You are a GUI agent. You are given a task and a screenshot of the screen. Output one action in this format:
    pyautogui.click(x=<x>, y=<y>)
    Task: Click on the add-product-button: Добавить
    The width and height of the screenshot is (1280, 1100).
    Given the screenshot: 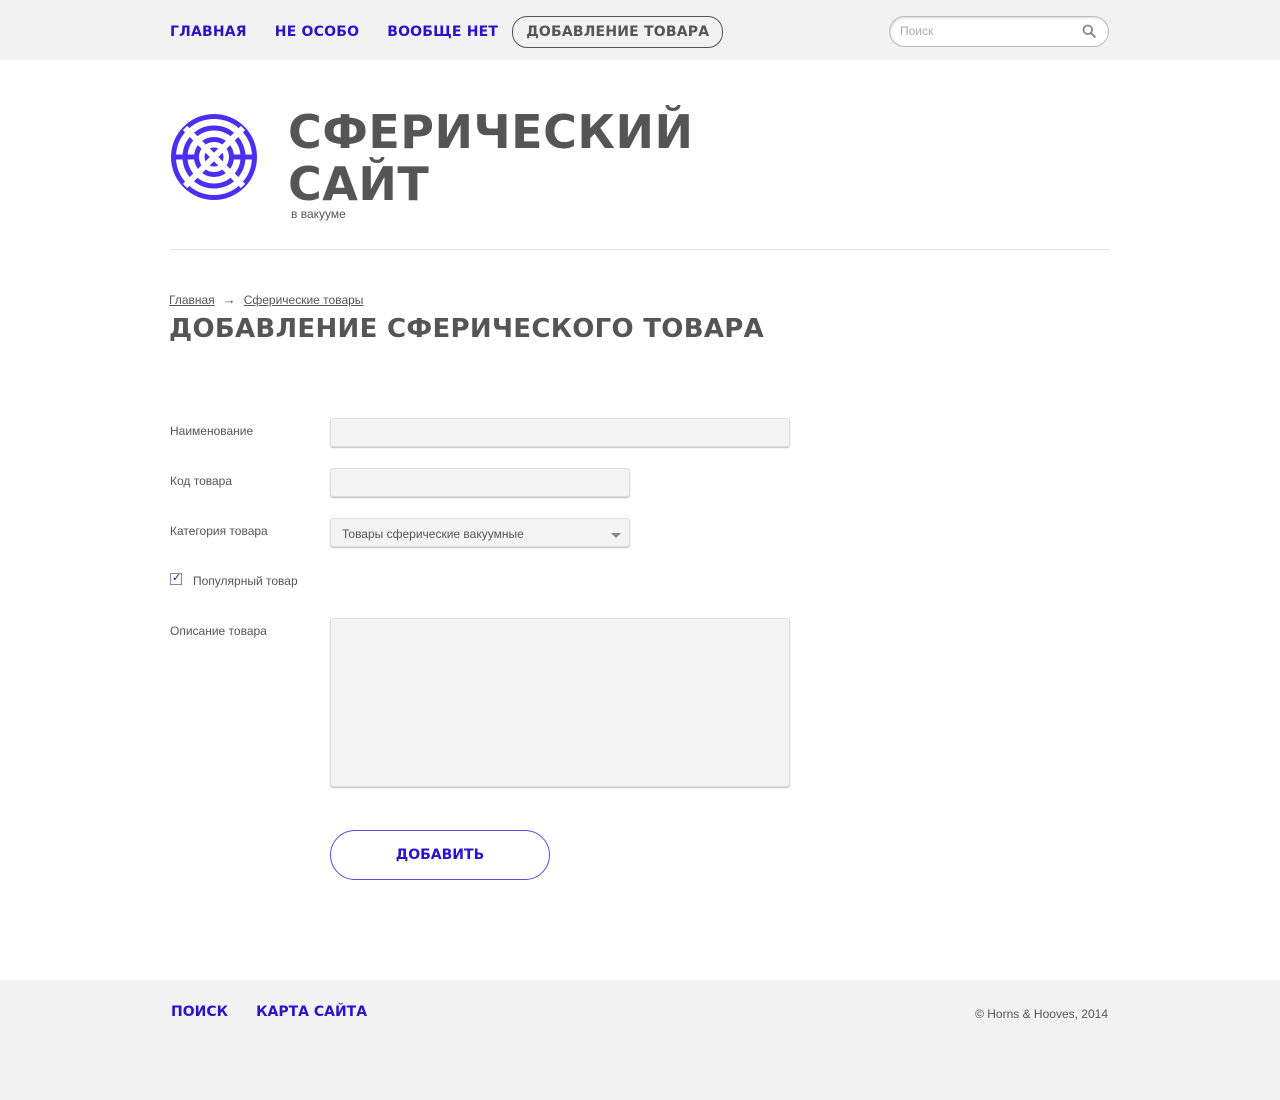 What is the action you would take?
    pyautogui.click(x=440, y=855)
    